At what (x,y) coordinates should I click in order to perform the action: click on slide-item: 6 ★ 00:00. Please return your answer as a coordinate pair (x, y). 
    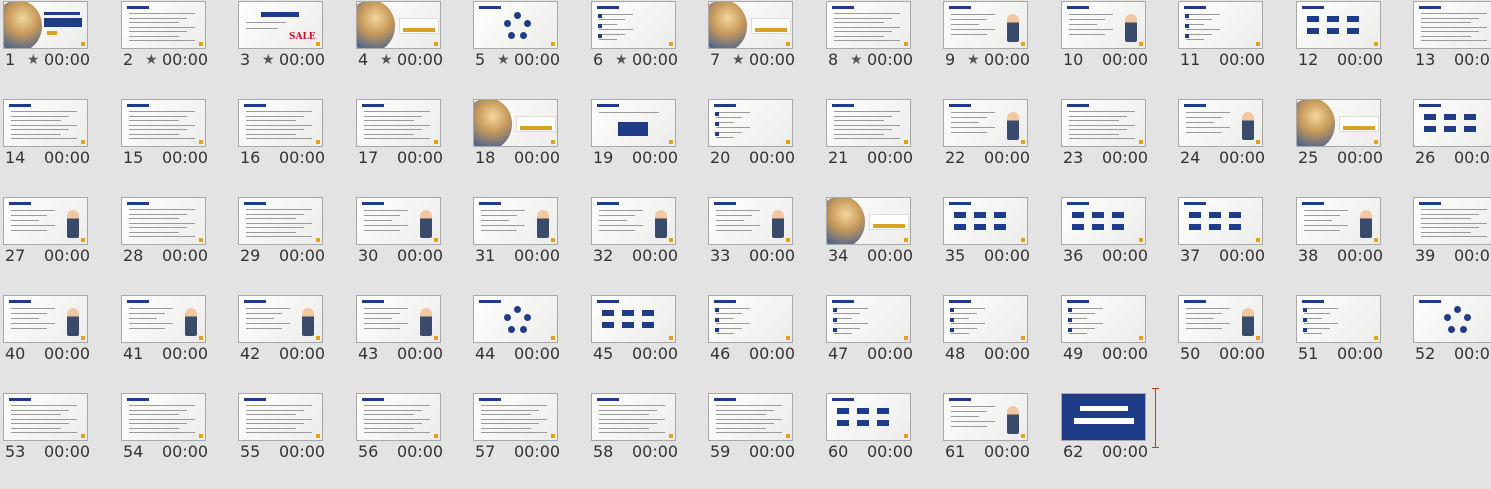
    Looking at the image, I should click on (644, 49).